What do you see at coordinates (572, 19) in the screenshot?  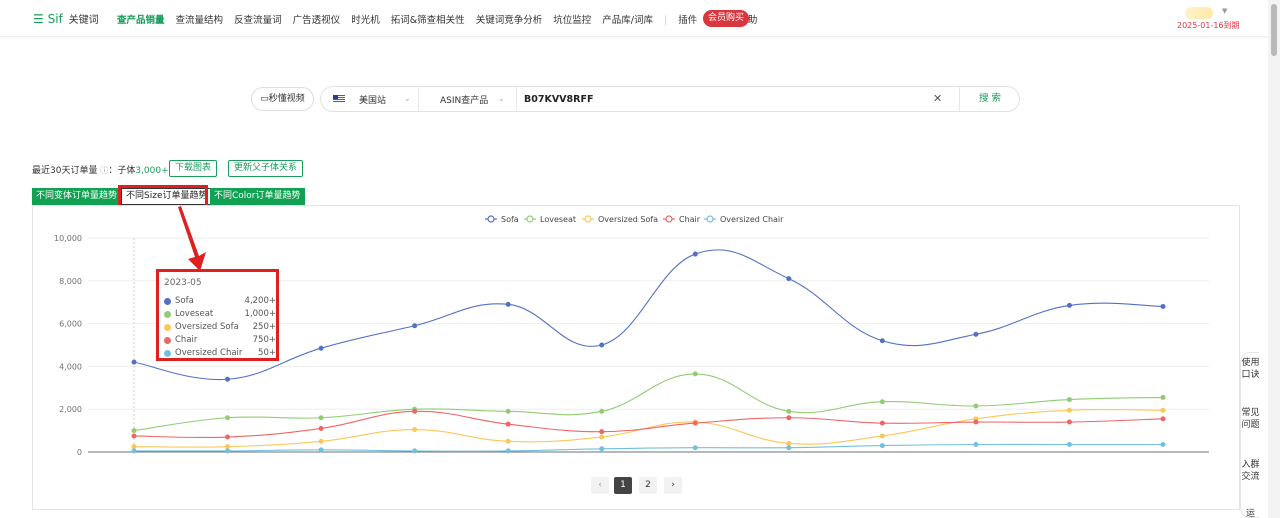 I see `nav-item-slot-monitor: 坑位监控` at bounding box center [572, 19].